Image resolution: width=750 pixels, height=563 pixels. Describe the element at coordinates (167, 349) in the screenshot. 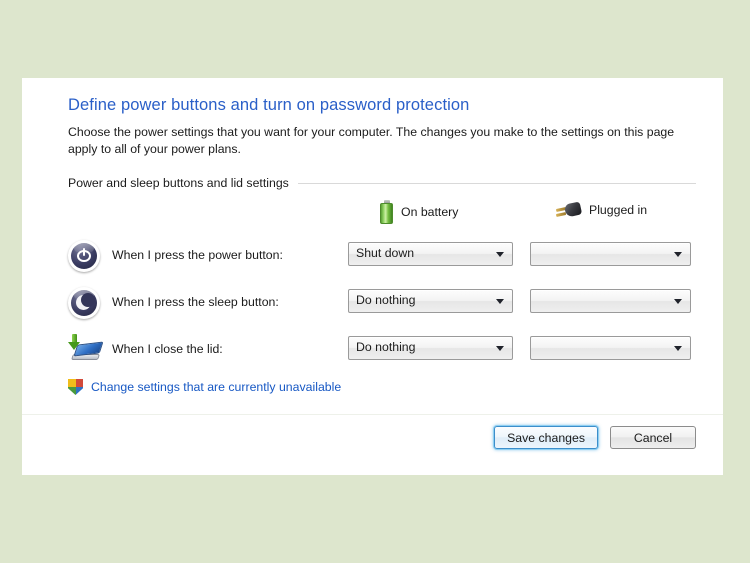

I see `setting-label-close-lid: When I close the lid:` at that location.